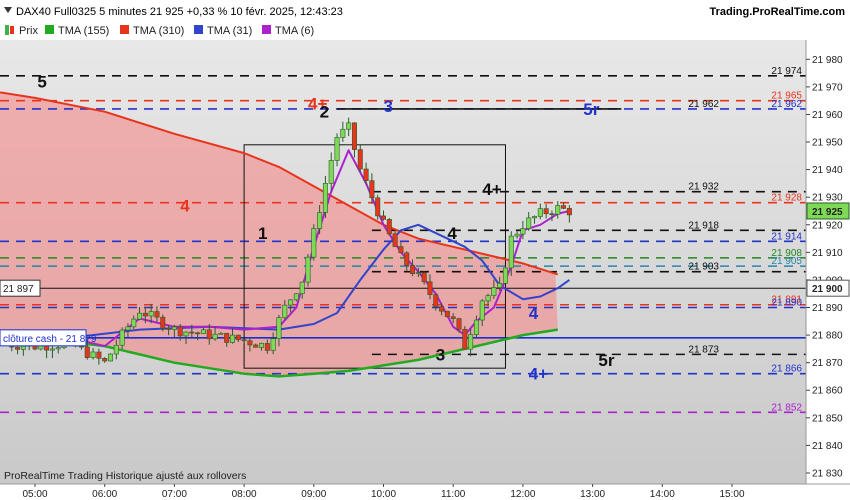  What do you see at coordinates (703, 104) in the screenshot?
I see `level-label: 21 962` at bounding box center [703, 104].